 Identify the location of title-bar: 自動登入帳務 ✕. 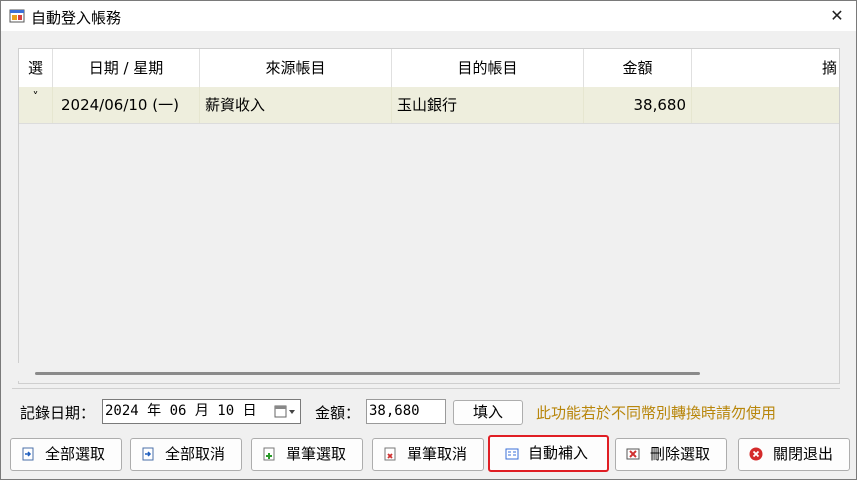
(428, 16).